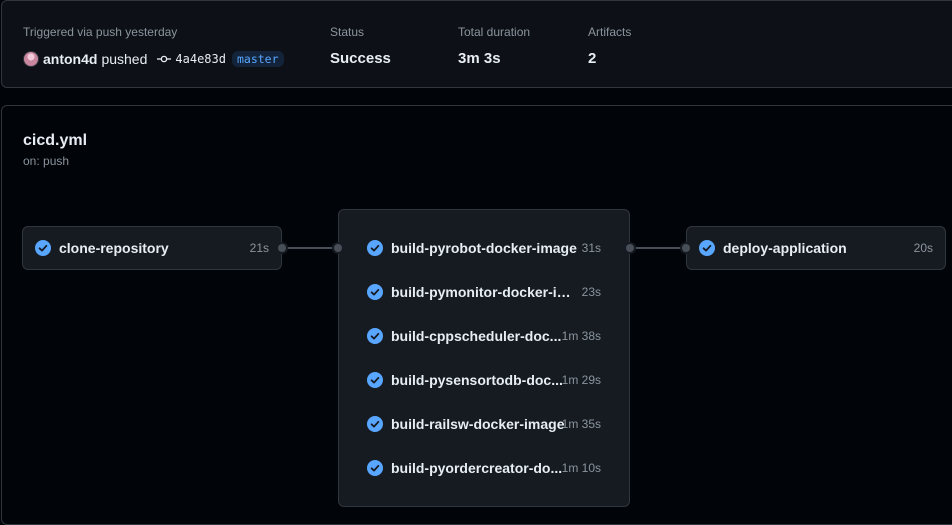 This screenshot has width=952, height=525. I want to click on connector-builds-to-deploy, so click(658, 248).